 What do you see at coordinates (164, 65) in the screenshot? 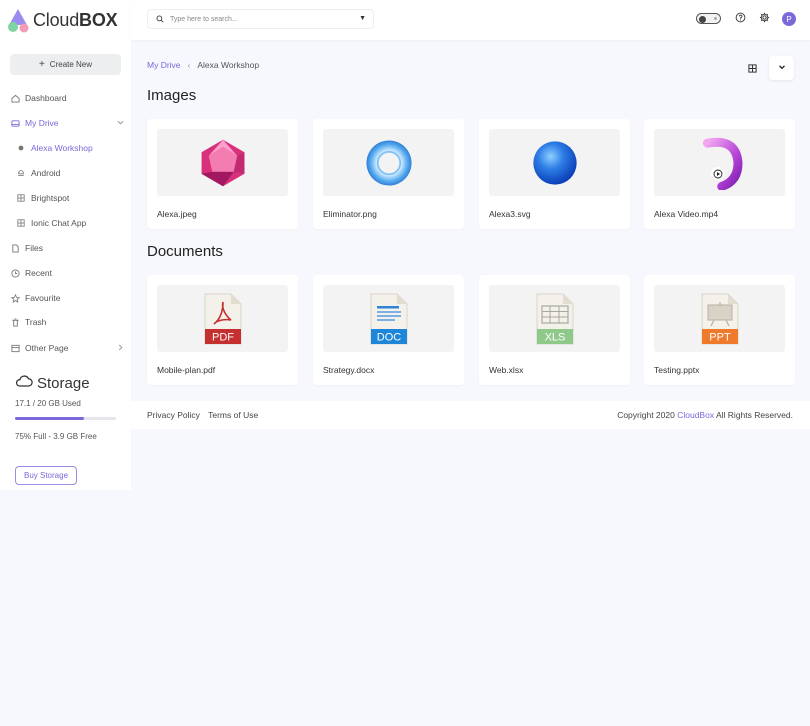
I see `breadcrumb-my-drive: My Drive` at bounding box center [164, 65].